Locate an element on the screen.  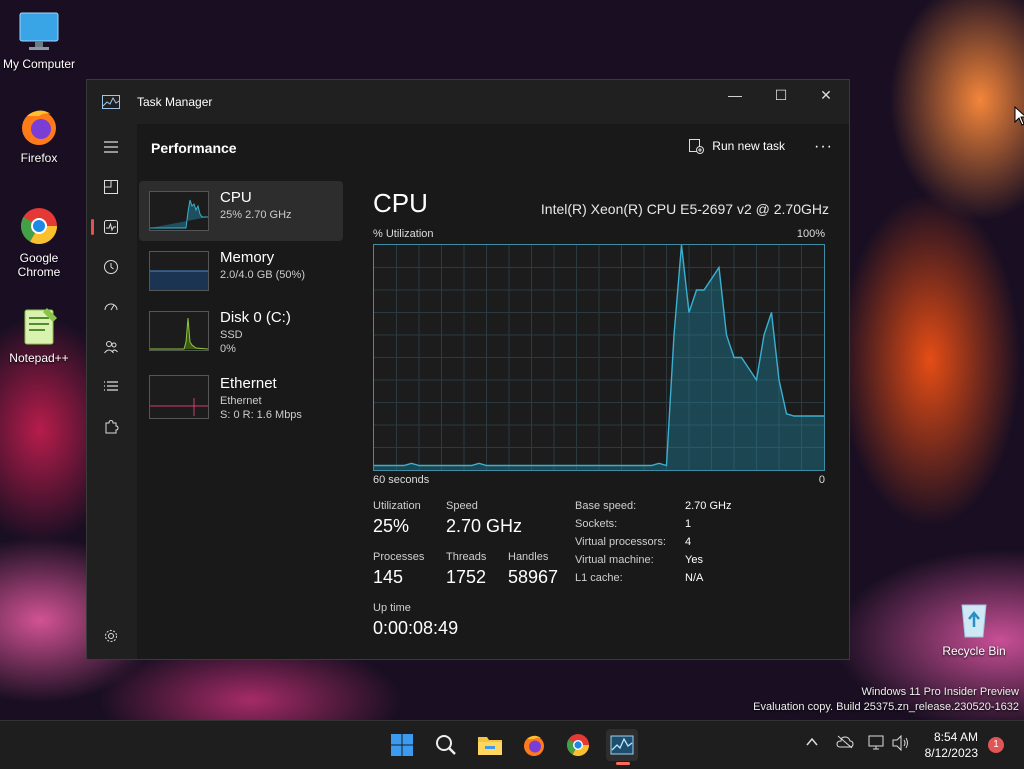
page-header: Performance Run new task ··· is located at coordinates (493, 148).